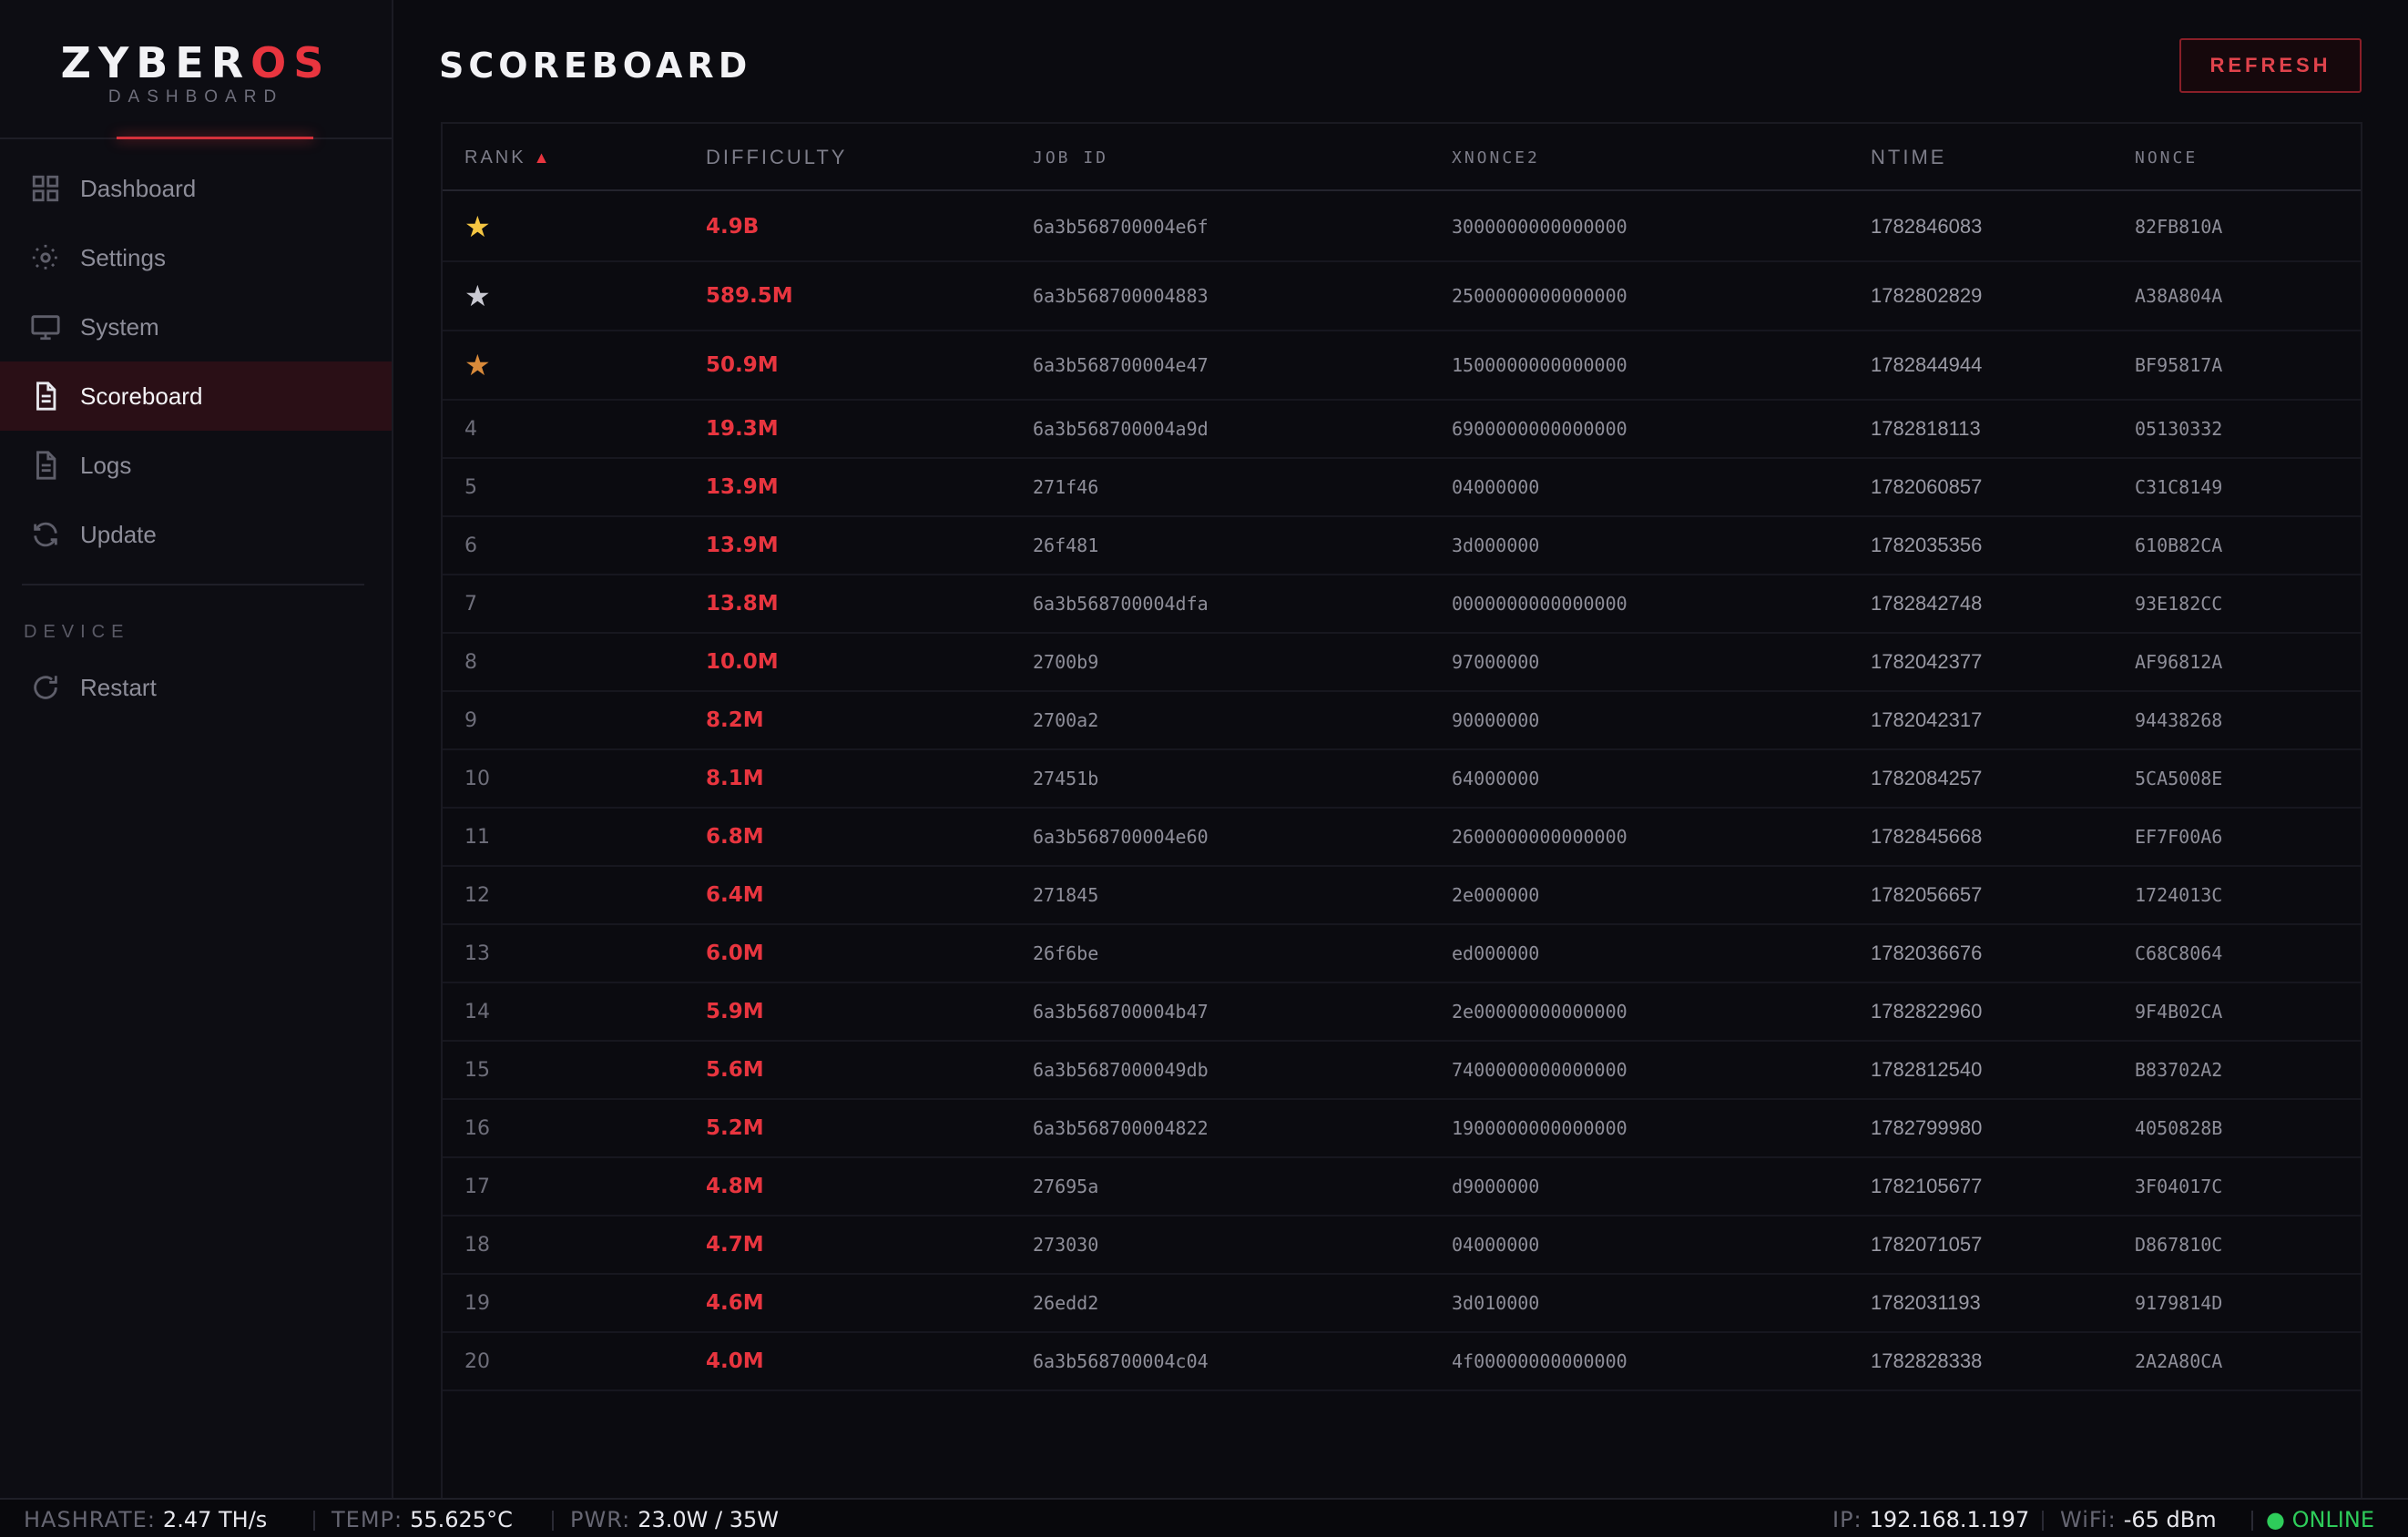 Image resolution: width=2408 pixels, height=1537 pixels. Describe the element at coordinates (2166, 158) in the screenshot. I see `column-header-nonce: NONCE` at that location.